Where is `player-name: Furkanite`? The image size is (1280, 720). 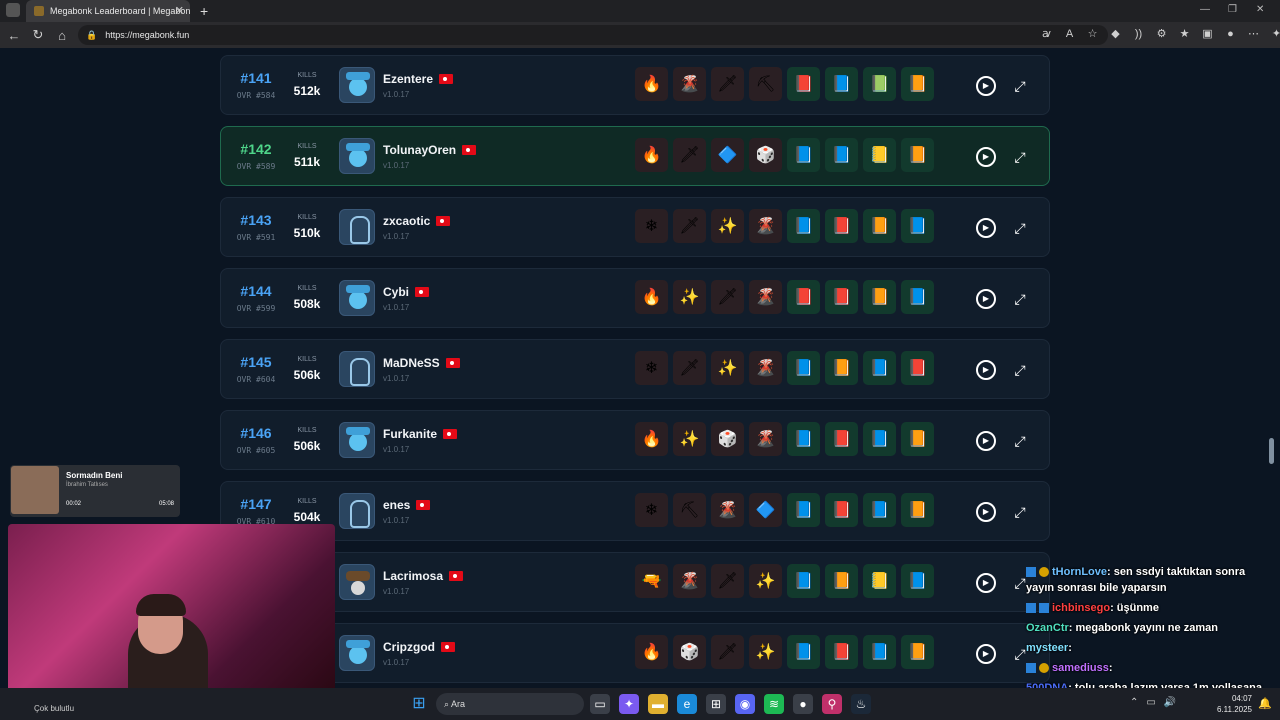 player-name: Furkanite is located at coordinates (410, 434).